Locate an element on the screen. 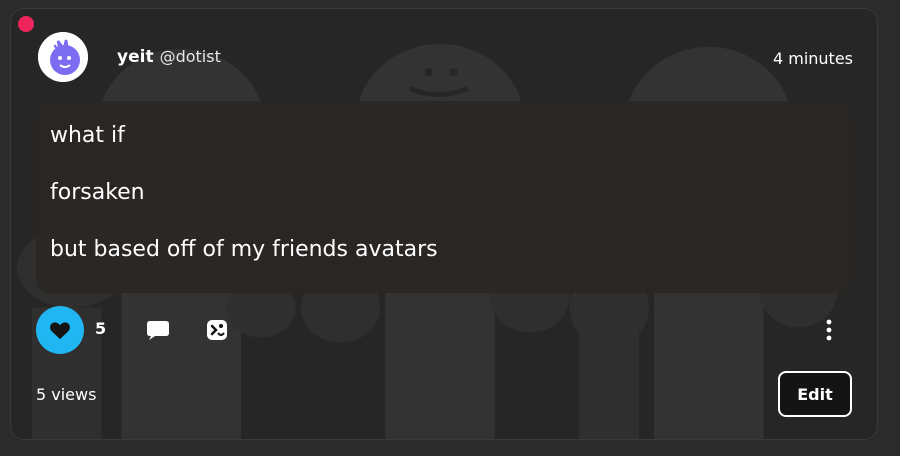 The width and height of the screenshot is (900, 456). author-info: yeit @dotist is located at coordinates (169, 57).